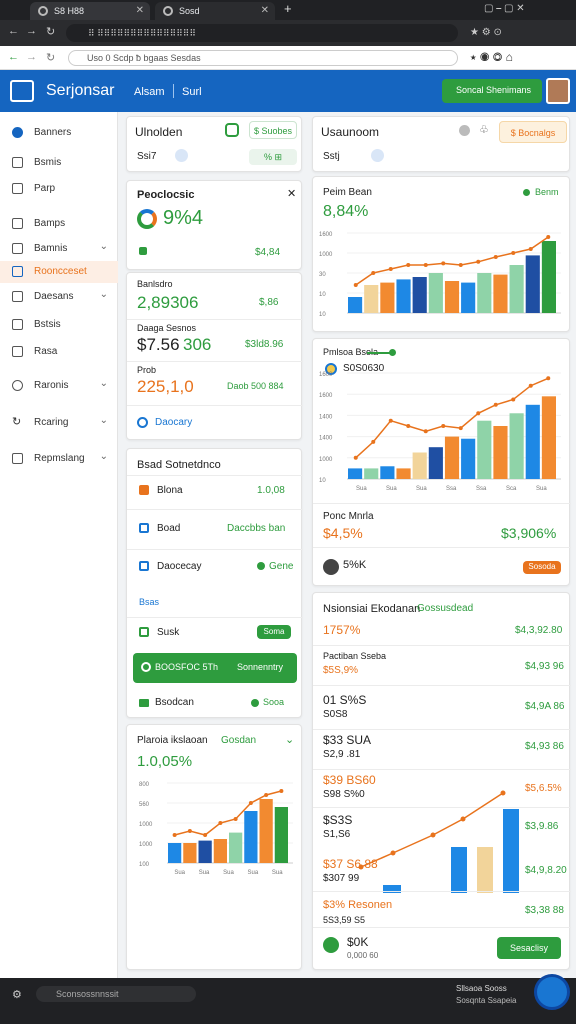 The image size is (576, 1024). I want to click on sidebar-item-bsmis: Bsmis, so click(59, 163).